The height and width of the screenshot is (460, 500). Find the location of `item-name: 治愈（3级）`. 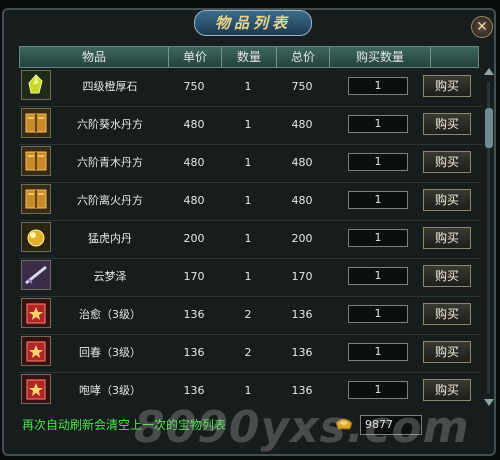

item-name: 治愈（3级） is located at coordinates (110, 314).